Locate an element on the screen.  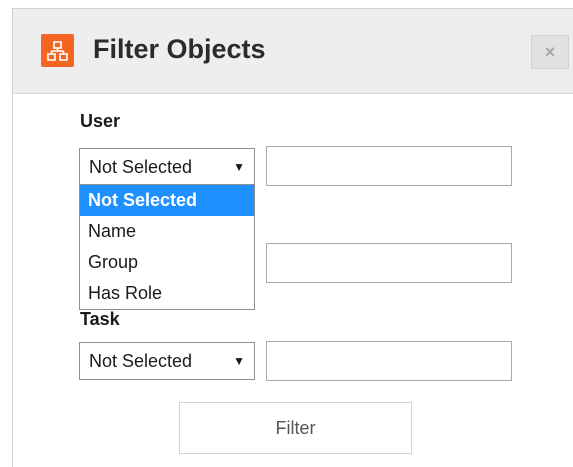
hierarchy-icon is located at coordinates (57, 50).